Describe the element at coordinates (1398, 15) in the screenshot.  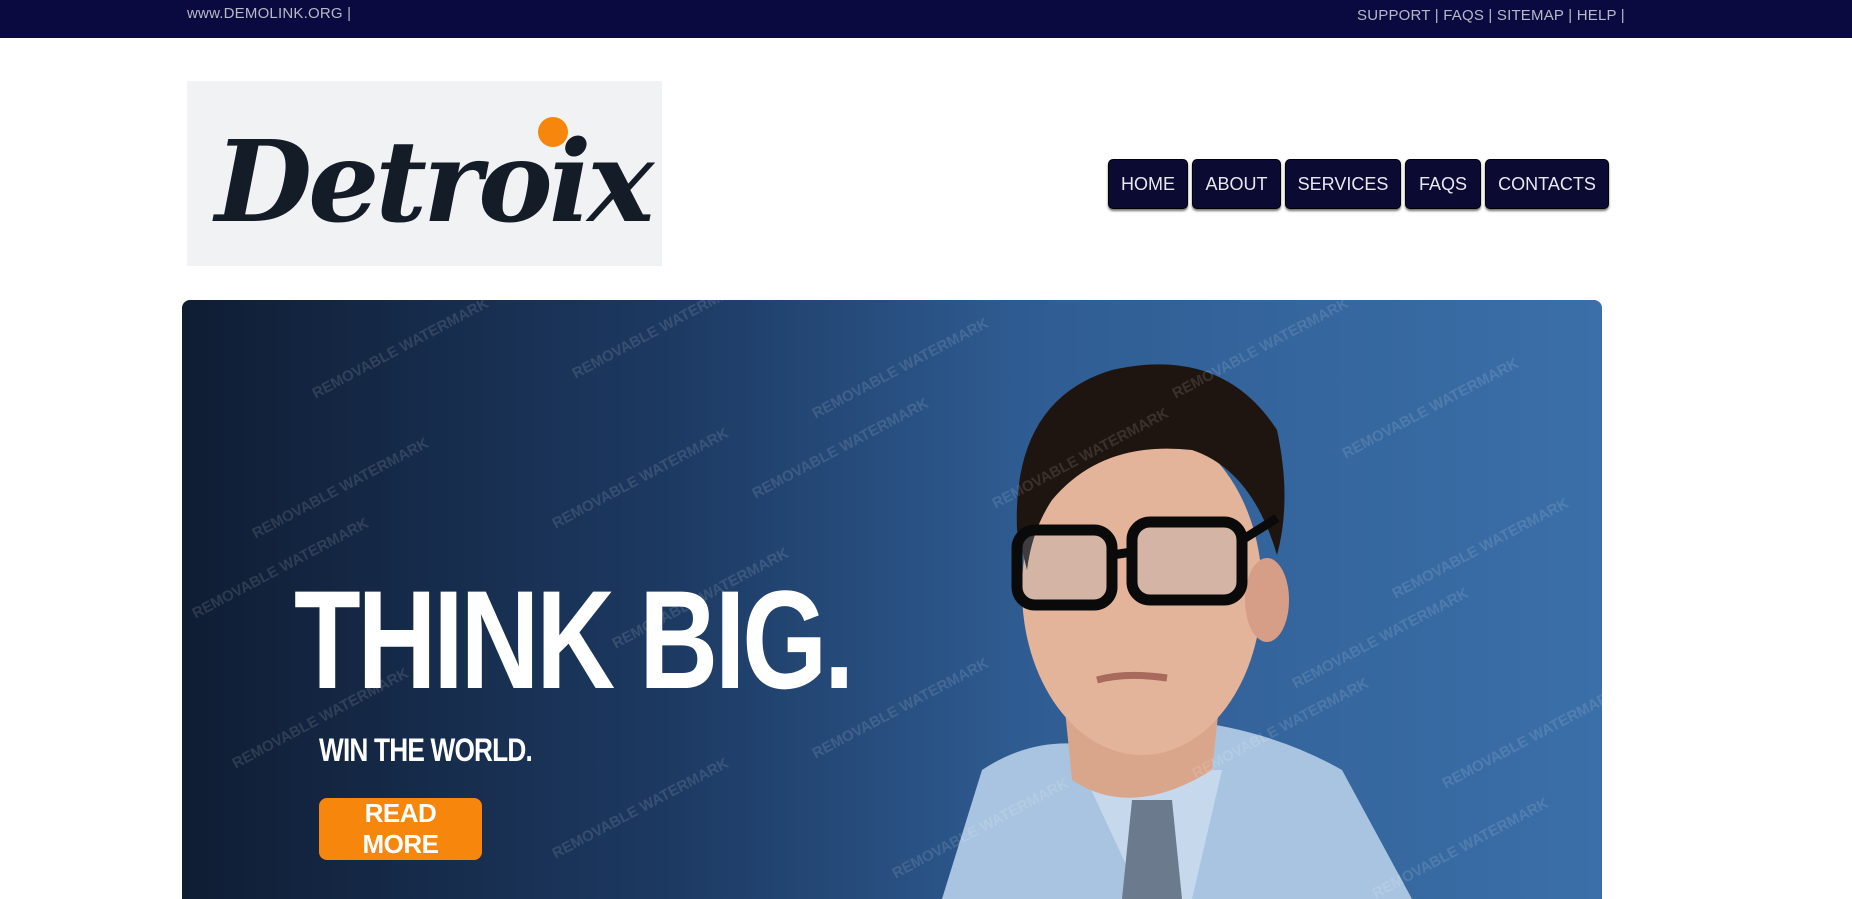
I see `support-link: SUPPORT |` at that location.